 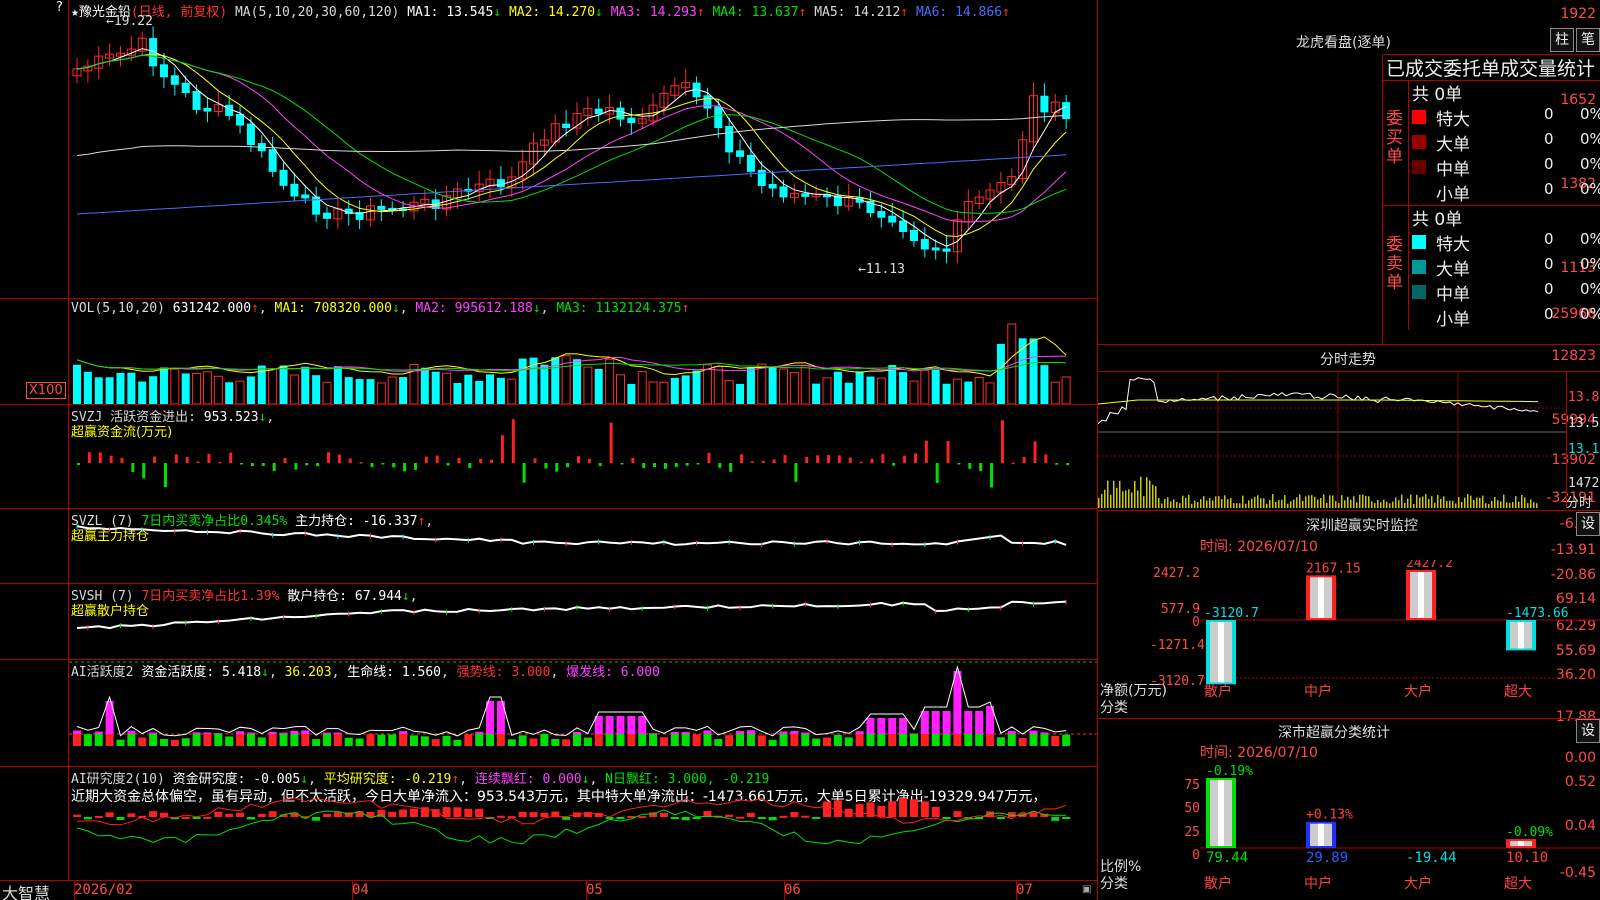 I want to click on sz-monitor-settings-button: 设, so click(x=1588, y=524).